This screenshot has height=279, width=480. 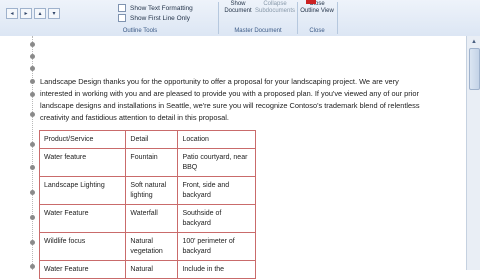 I want to click on table-cell: Southside of backyard, so click(x=216, y=218).